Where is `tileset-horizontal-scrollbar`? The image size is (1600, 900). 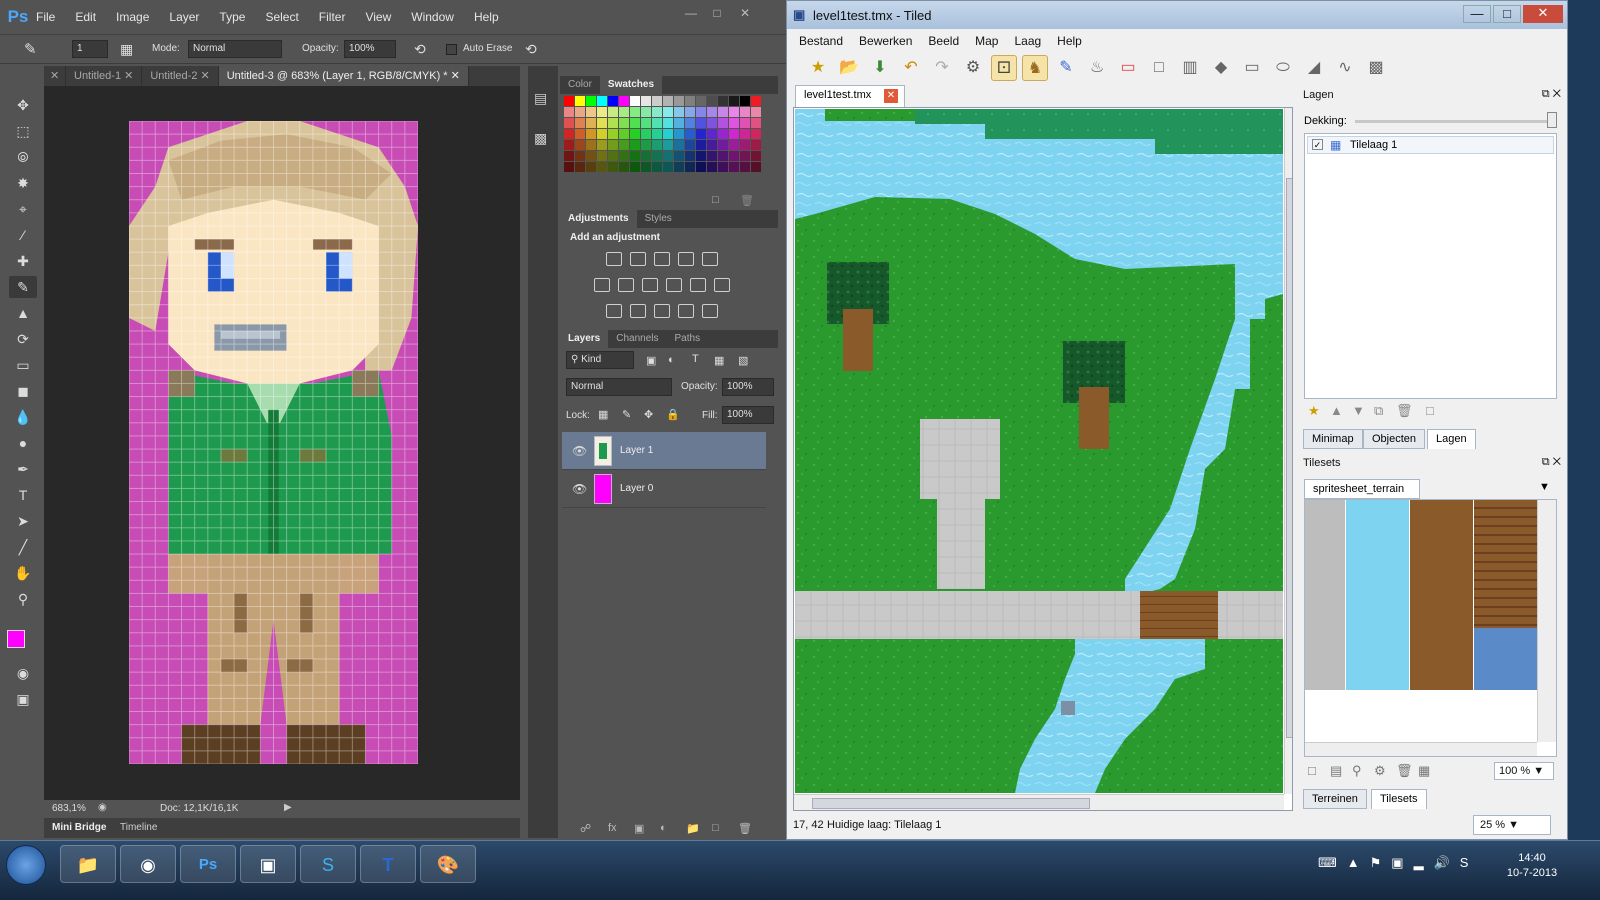 tileset-horizontal-scrollbar is located at coordinates (1421, 749).